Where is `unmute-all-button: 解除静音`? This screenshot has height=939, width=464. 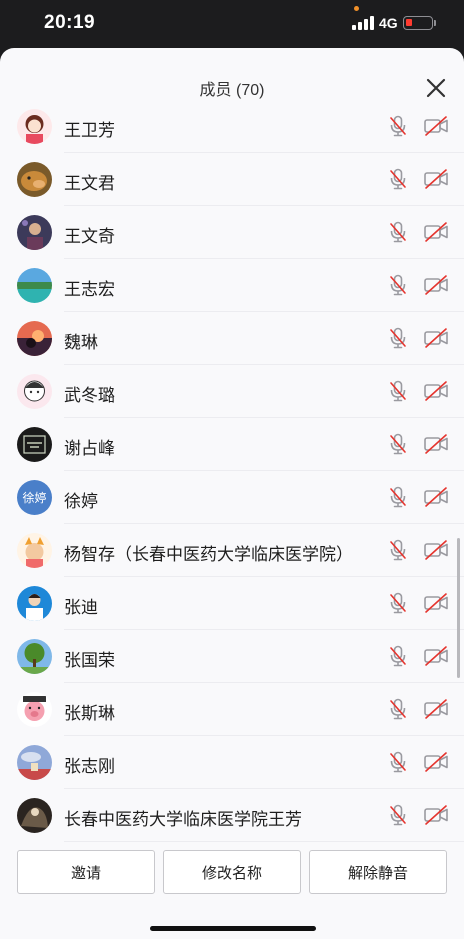
unmute-all-button: 解除静音 is located at coordinates (378, 872).